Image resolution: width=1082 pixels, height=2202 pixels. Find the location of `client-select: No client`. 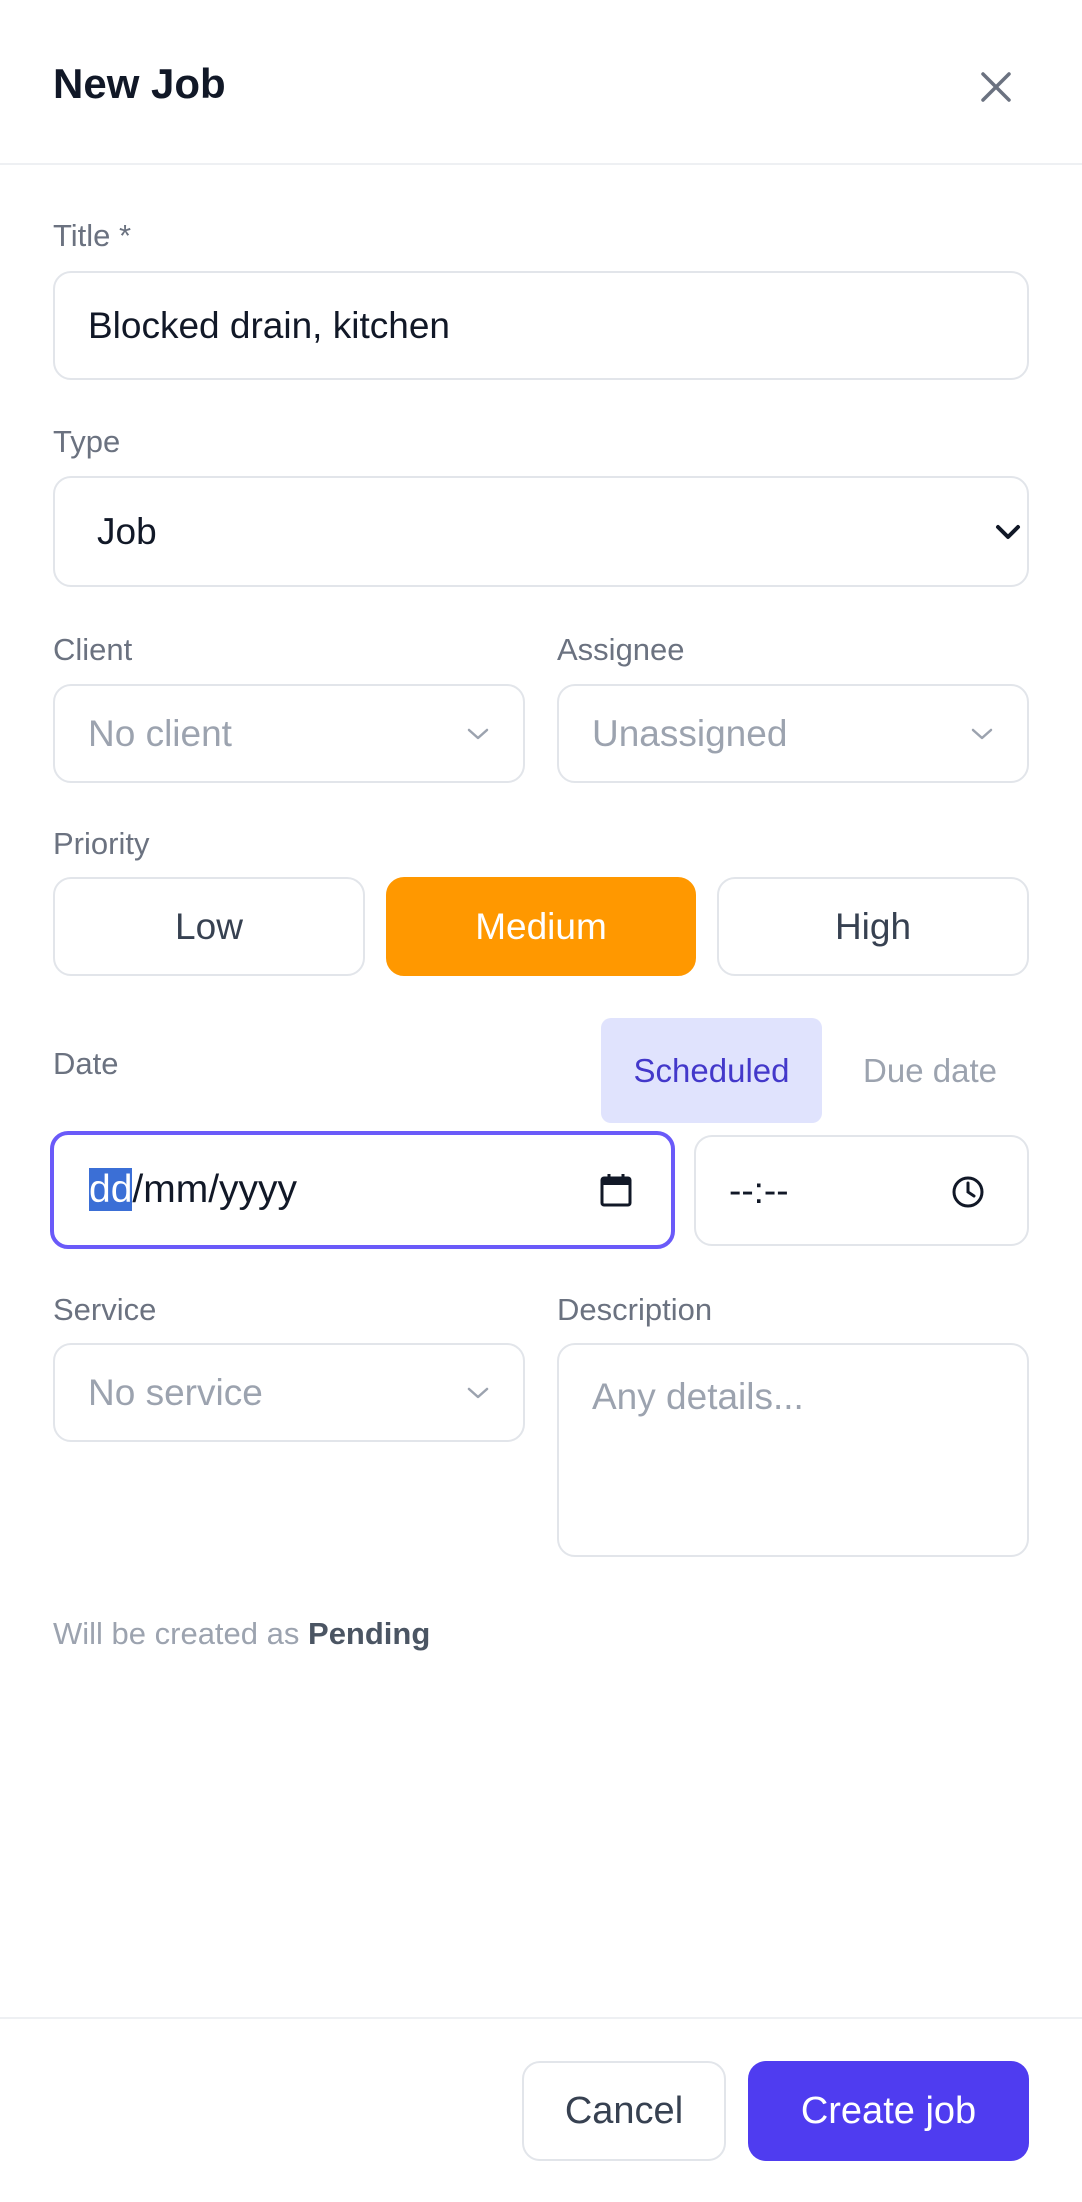

client-select: No client is located at coordinates (289, 733).